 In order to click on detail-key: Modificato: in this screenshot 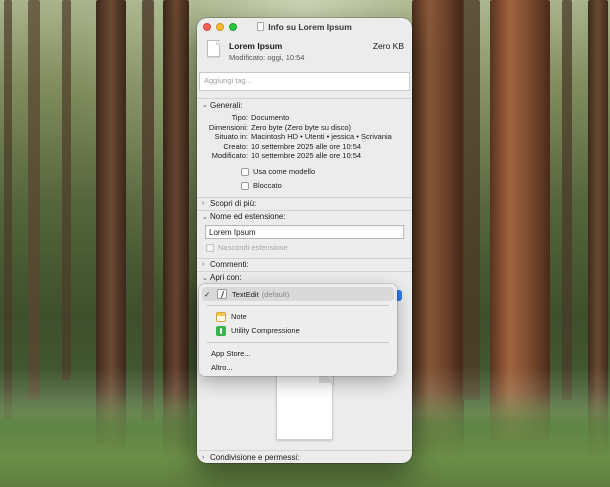, I will do `click(229, 155)`.